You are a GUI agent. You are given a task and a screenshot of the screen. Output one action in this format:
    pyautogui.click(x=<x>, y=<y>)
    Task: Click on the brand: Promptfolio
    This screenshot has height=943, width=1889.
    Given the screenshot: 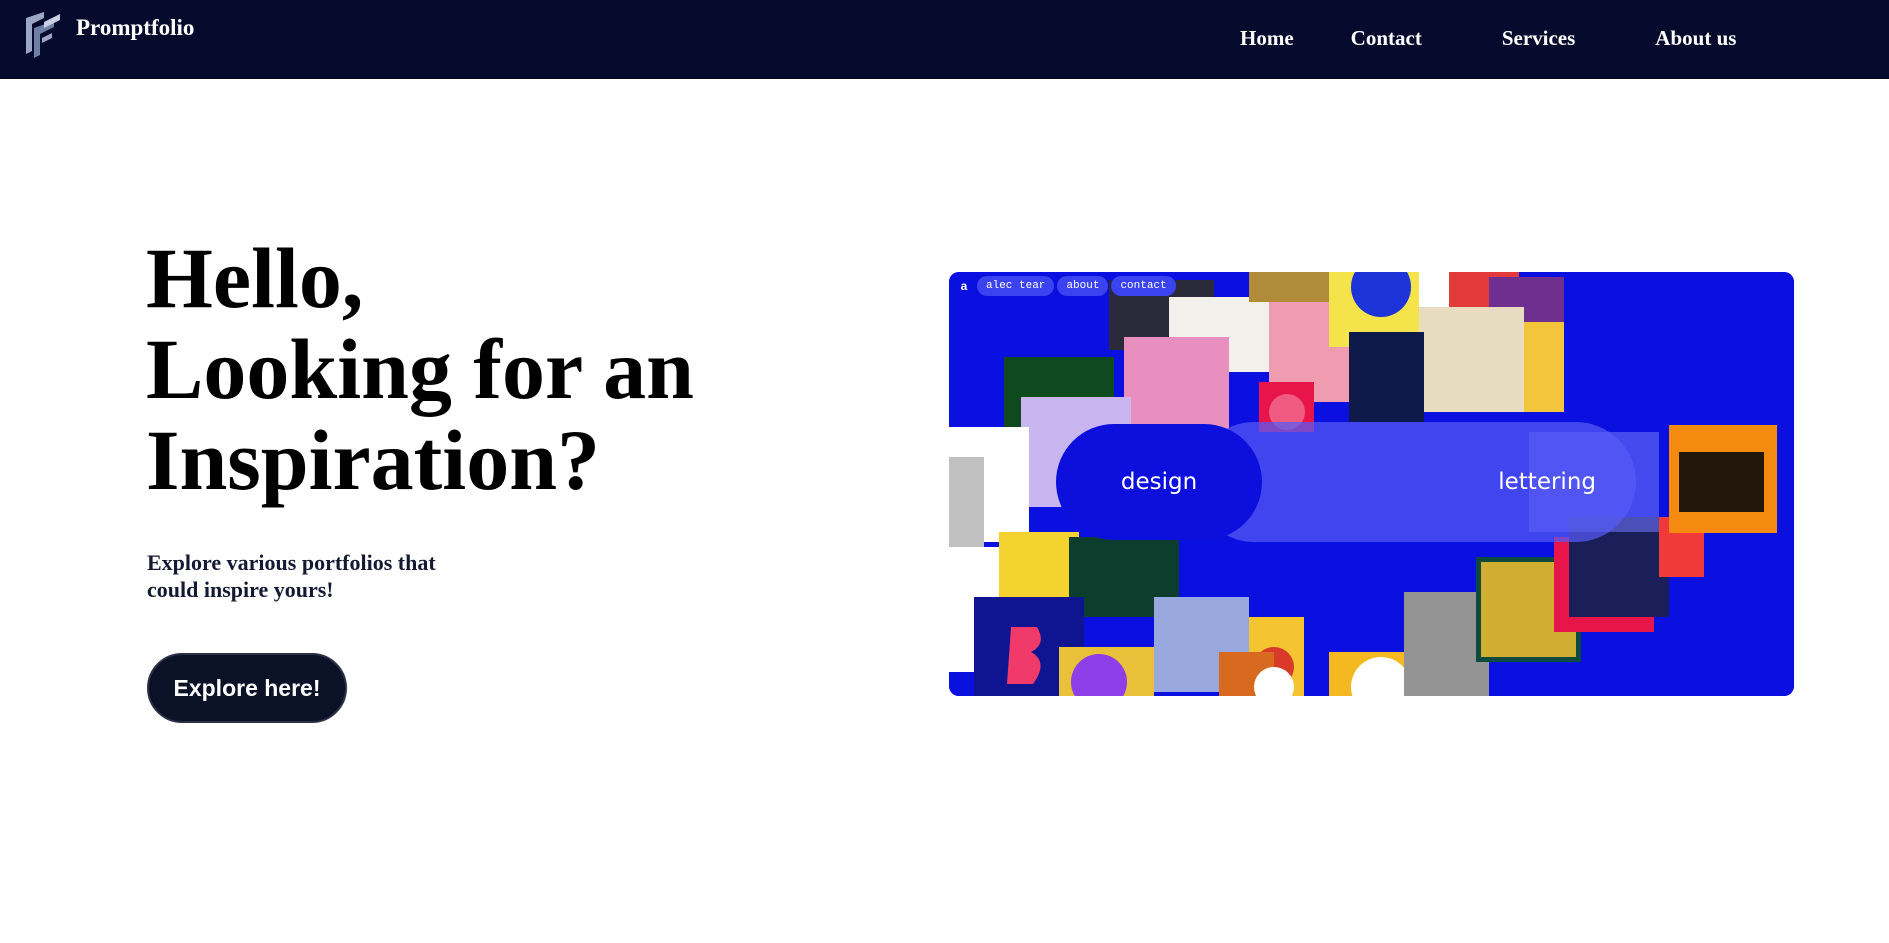 What is the action you would take?
    pyautogui.click(x=108, y=34)
    